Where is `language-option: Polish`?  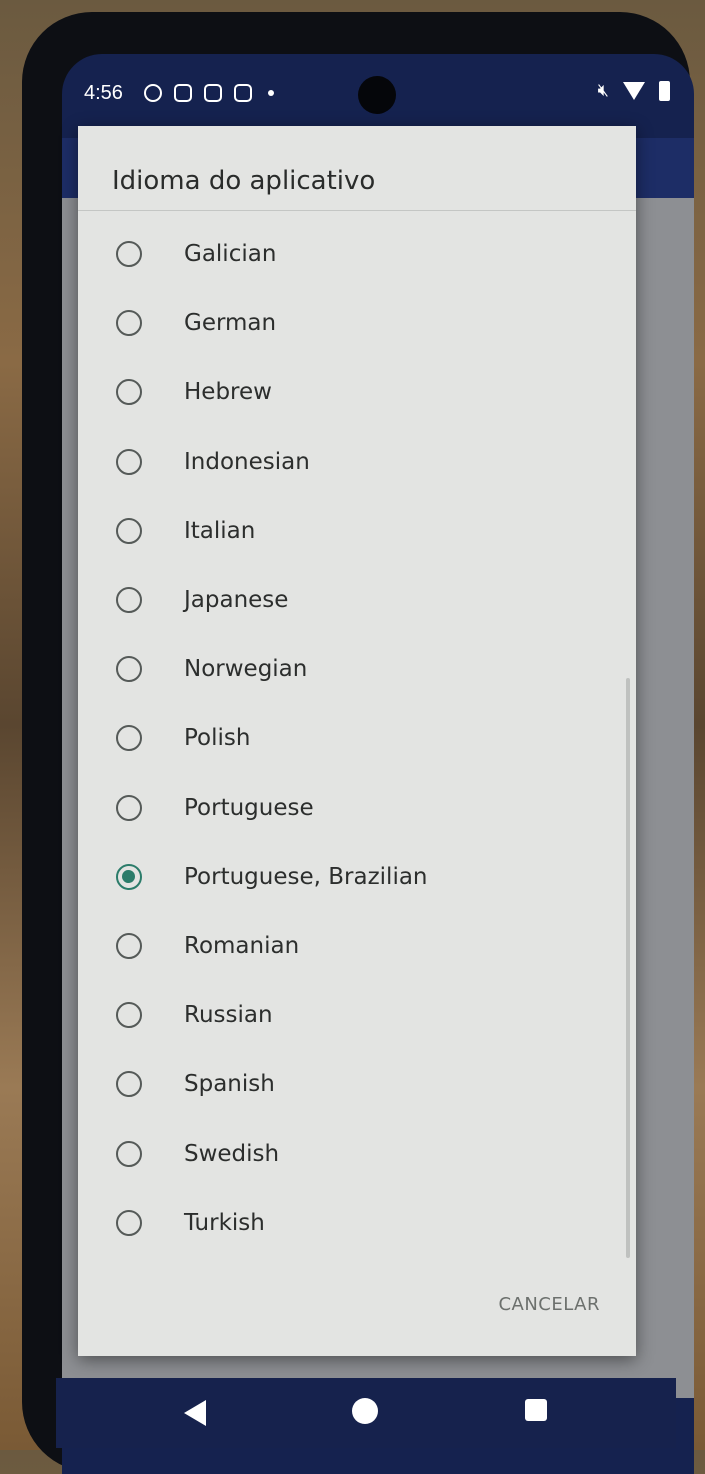 language-option: Polish is located at coordinates (357, 738).